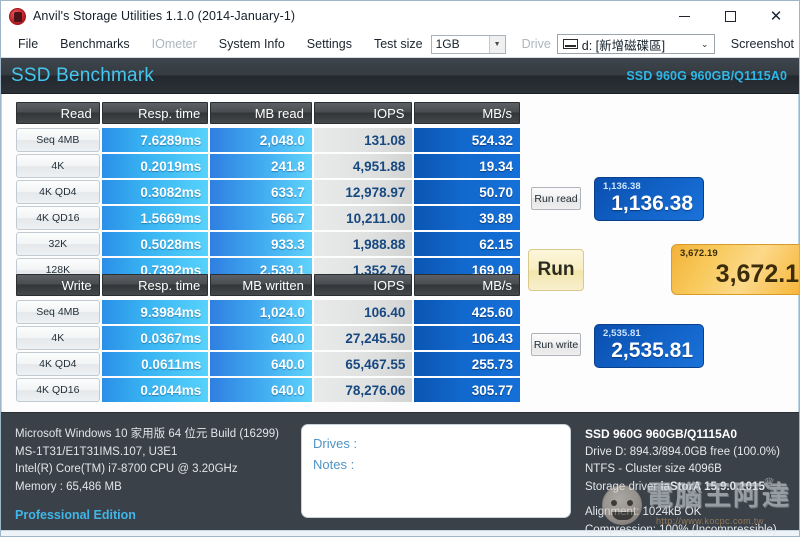  I want to click on table-row: 4K 0.2019ms 241.8 4,951.88 19.34, so click(268, 166).